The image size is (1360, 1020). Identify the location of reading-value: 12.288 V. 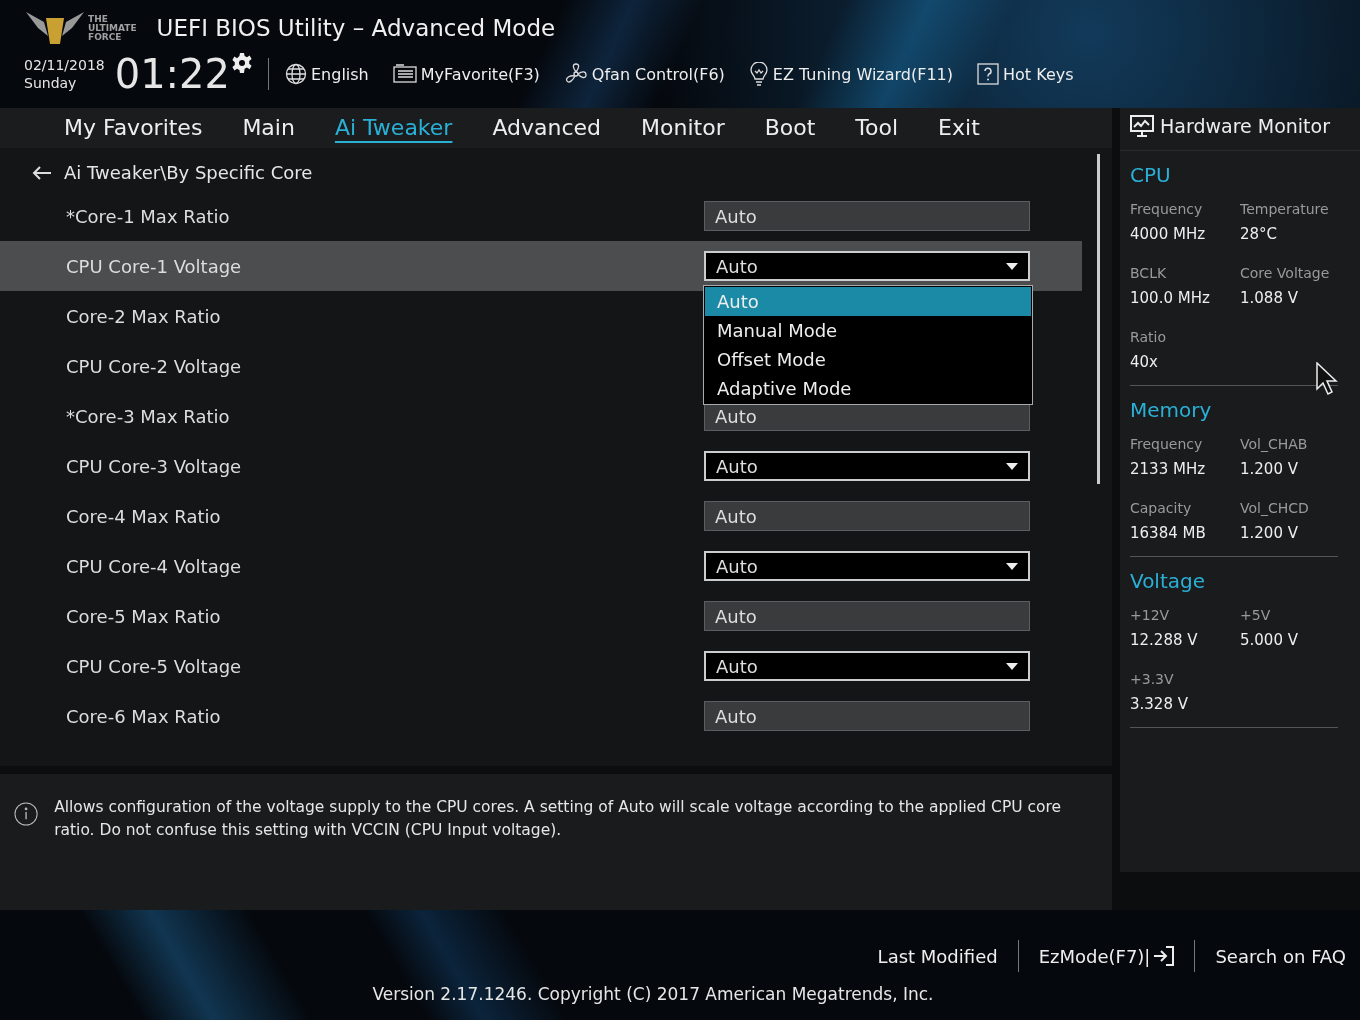
(1164, 640).